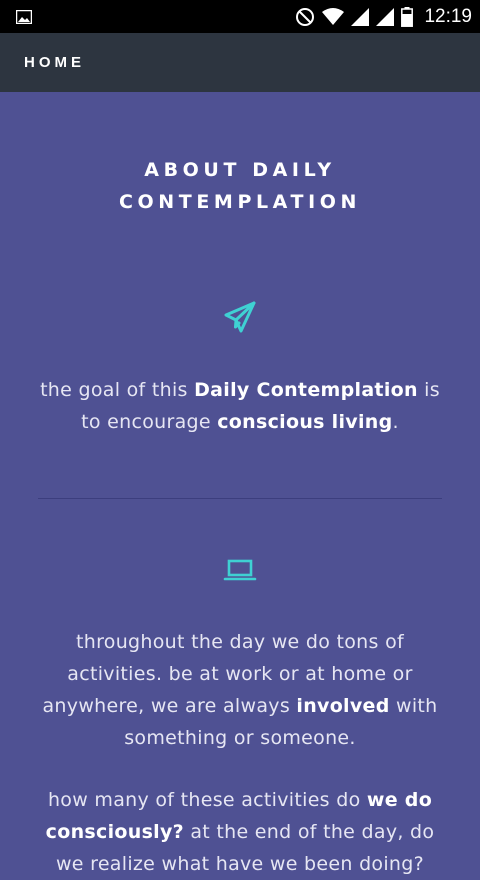 Image resolution: width=480 pixels, height=880 pixels. I want to click on paper-plane-icon, so click(240, 317).